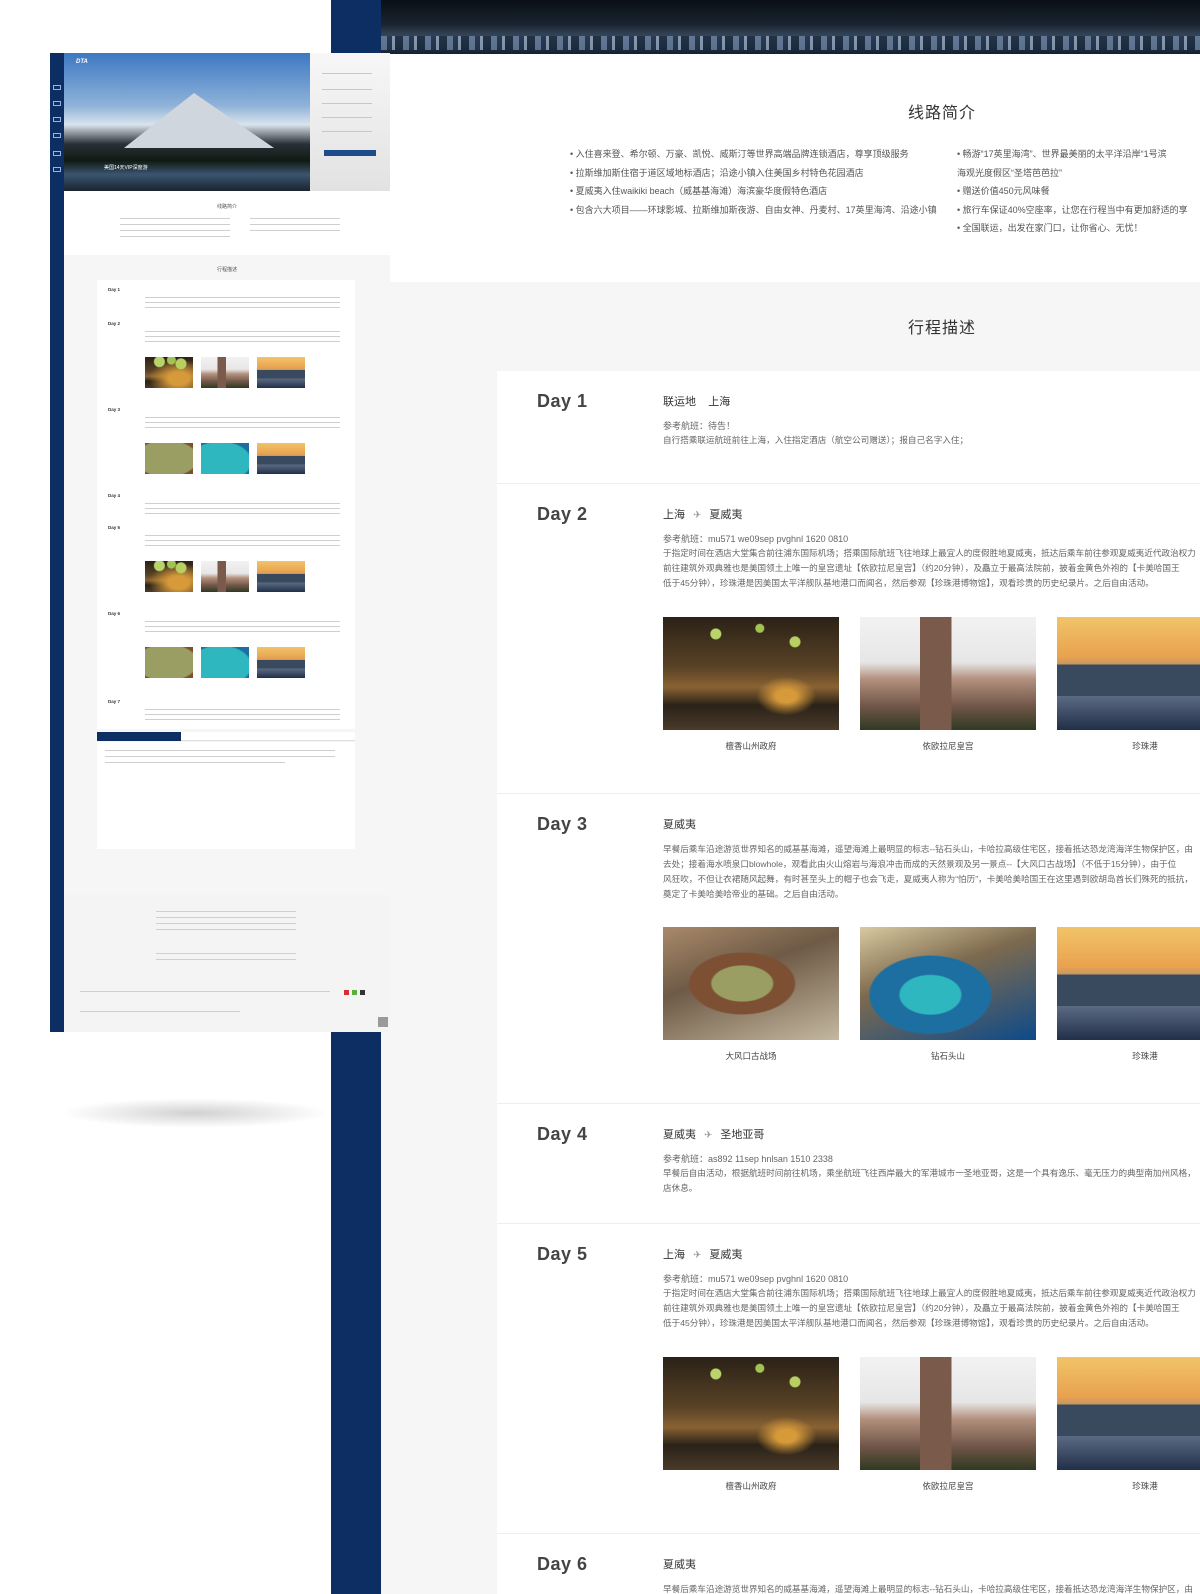  What do you see at coordinates (227, 963) in the screenshot?
I see `preview-footer` at bounding box center [227, 963].